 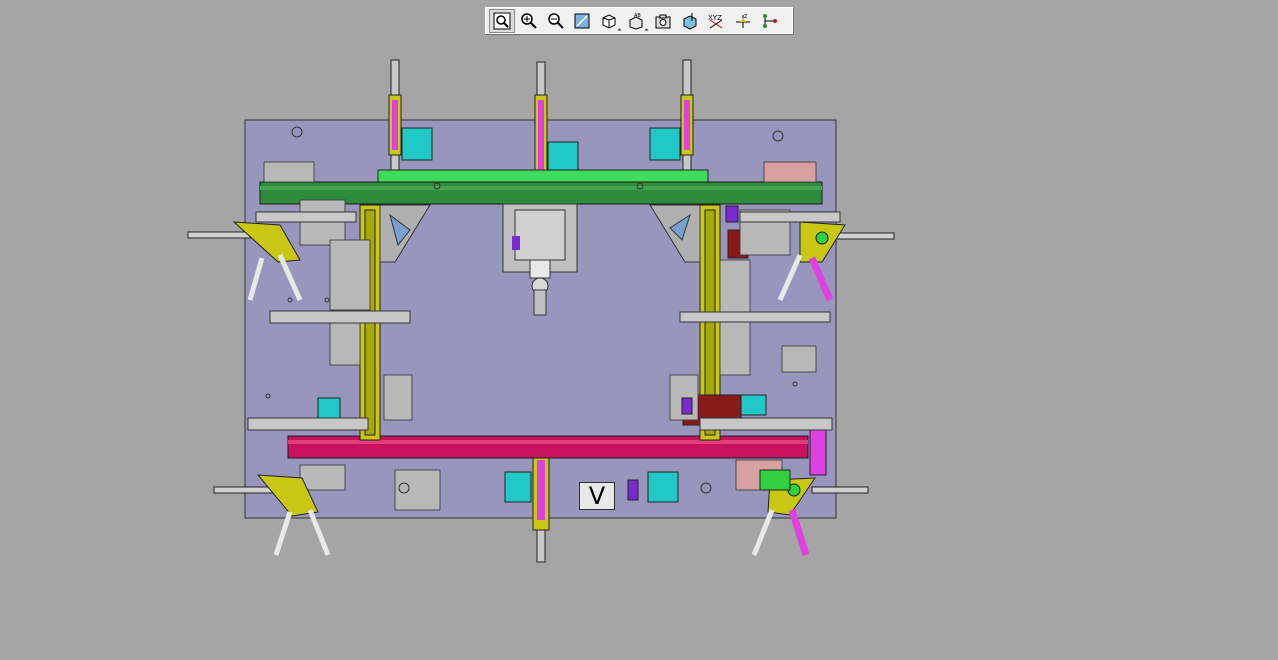 I want to click on section-view-button, so click(x=690, y=21).